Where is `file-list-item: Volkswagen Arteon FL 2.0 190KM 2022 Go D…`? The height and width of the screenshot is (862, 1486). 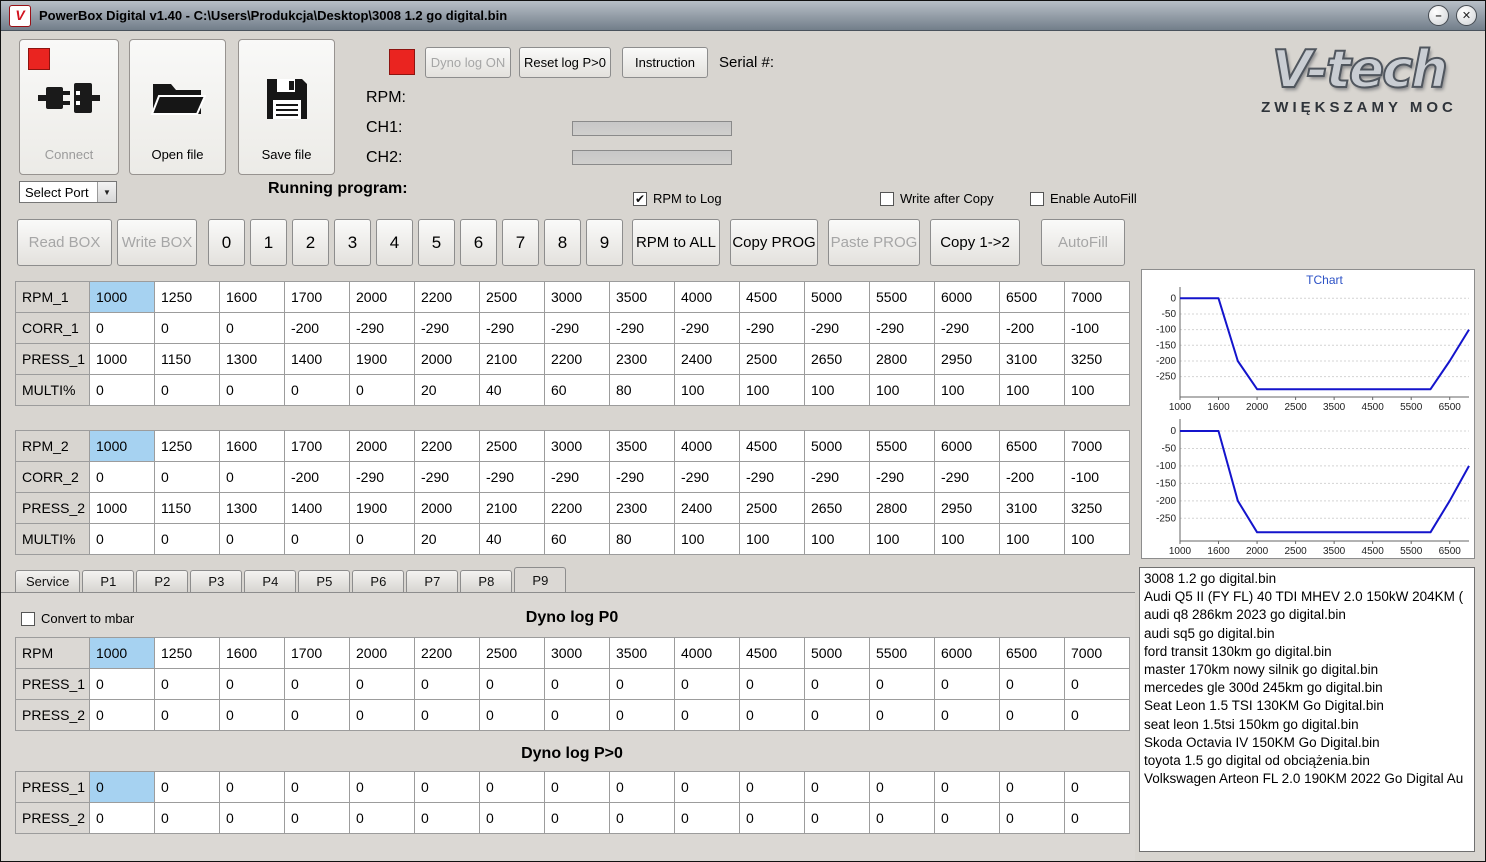 file-list-item: Volkswagen Arteon FL 2.0 190KM 2022 Go D… is located at coordinates (1307, 779).